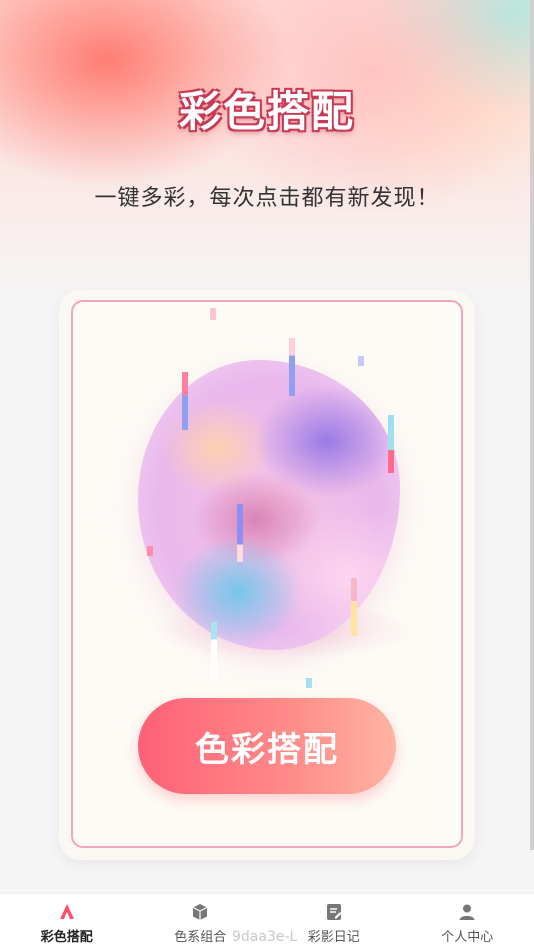  I want to click on tab-label: 个人中心, so click(467, 937).